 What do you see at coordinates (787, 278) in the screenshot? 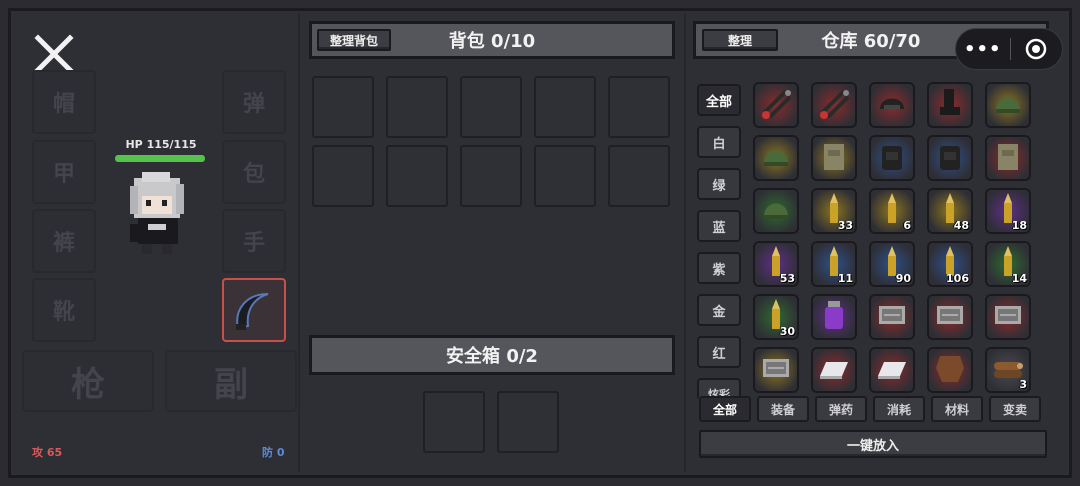
I see `item-count: 53` at bounding box center [787, 278].